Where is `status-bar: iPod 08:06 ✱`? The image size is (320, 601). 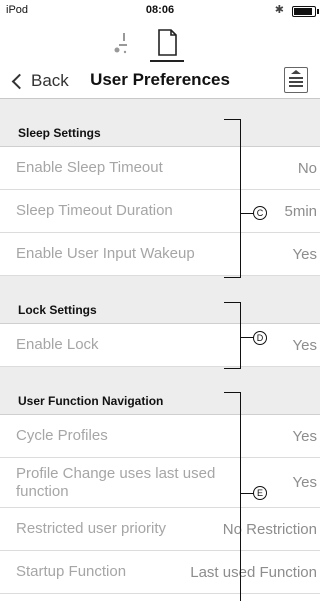 status-bar: iPod 08:06 ✱ is located at coordinates (160, 10).